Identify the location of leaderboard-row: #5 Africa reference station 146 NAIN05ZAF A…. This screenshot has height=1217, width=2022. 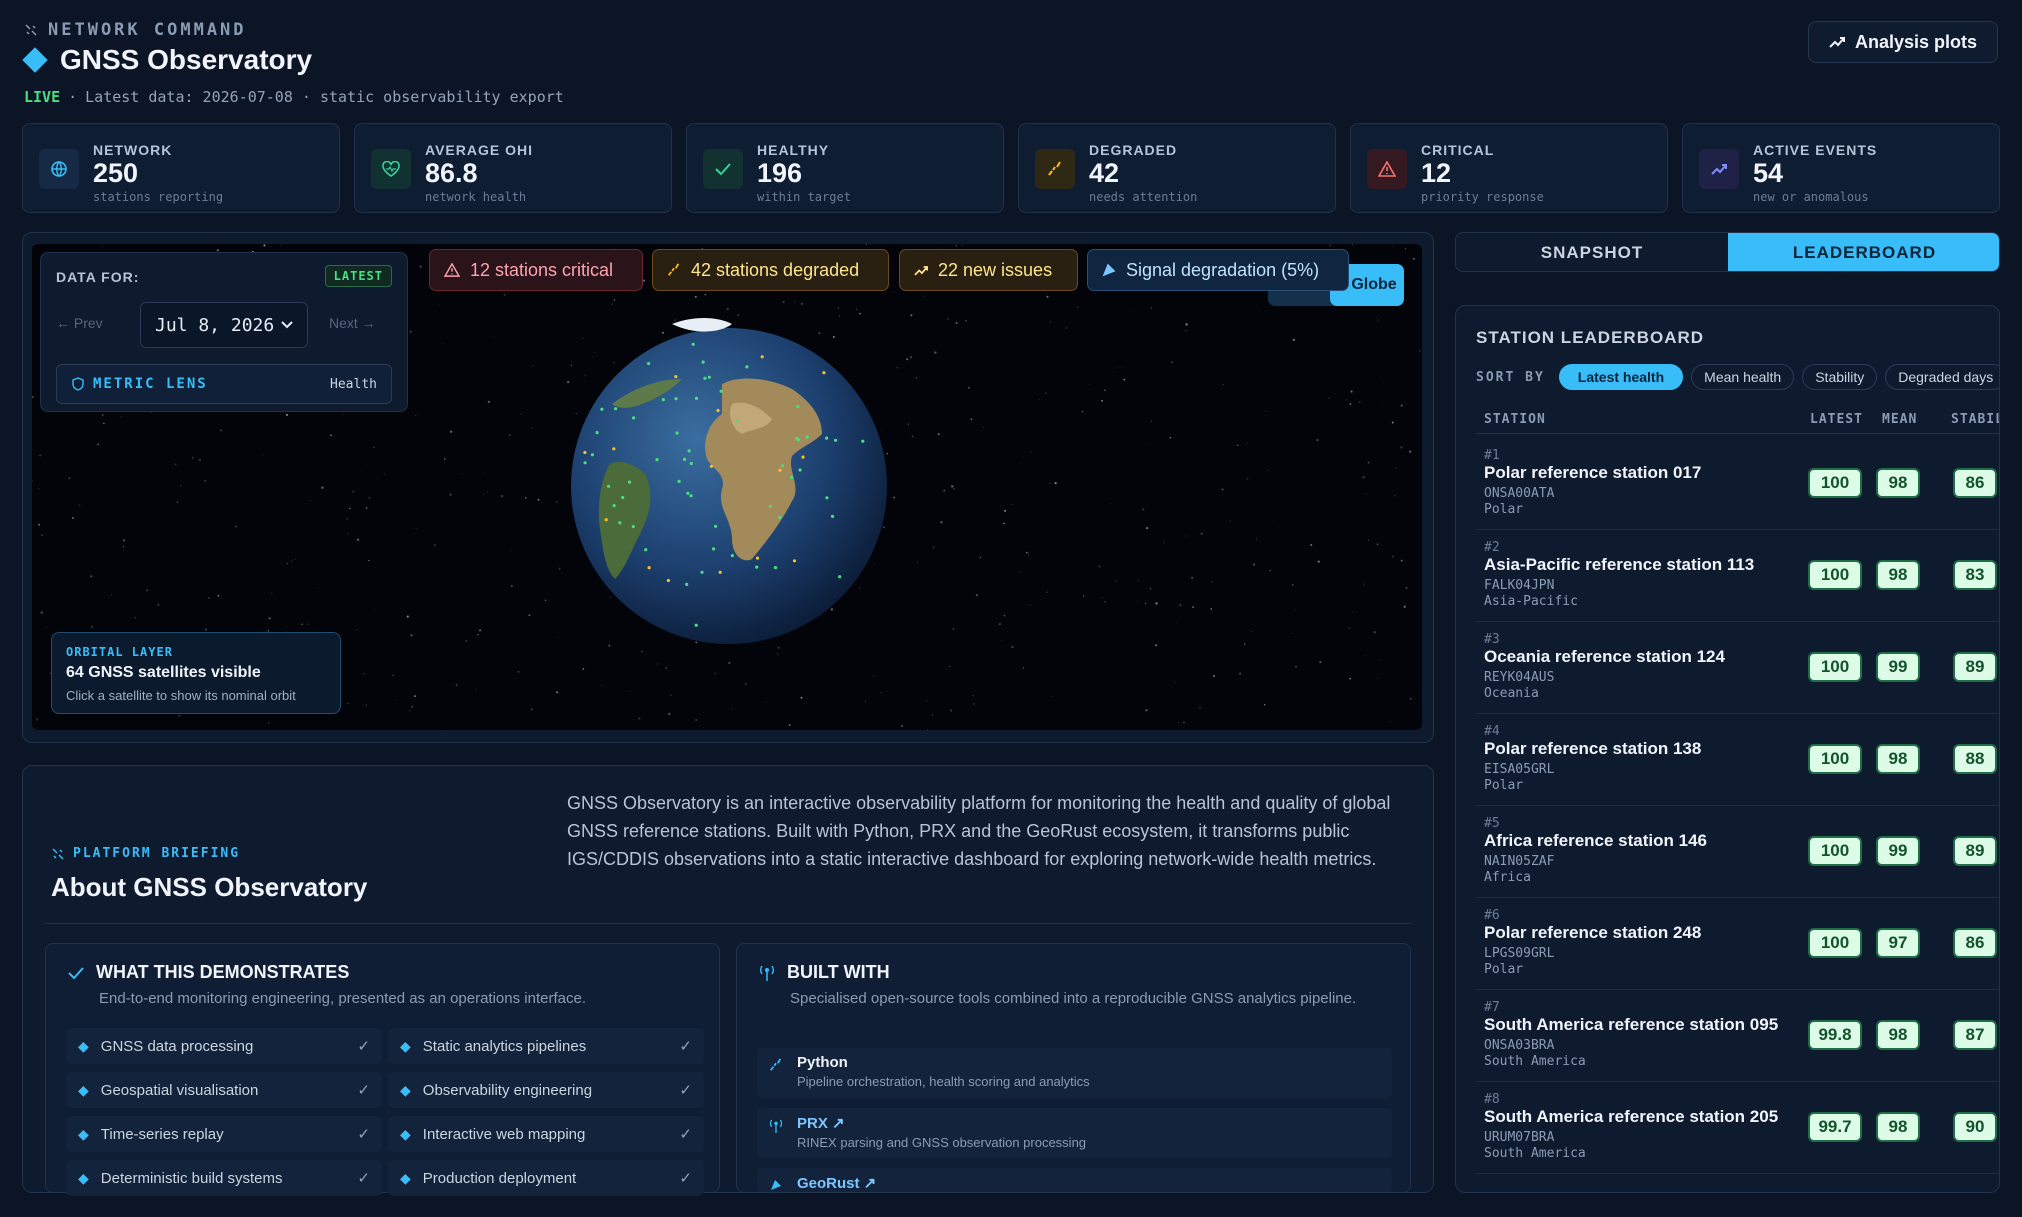
(1737, 852).